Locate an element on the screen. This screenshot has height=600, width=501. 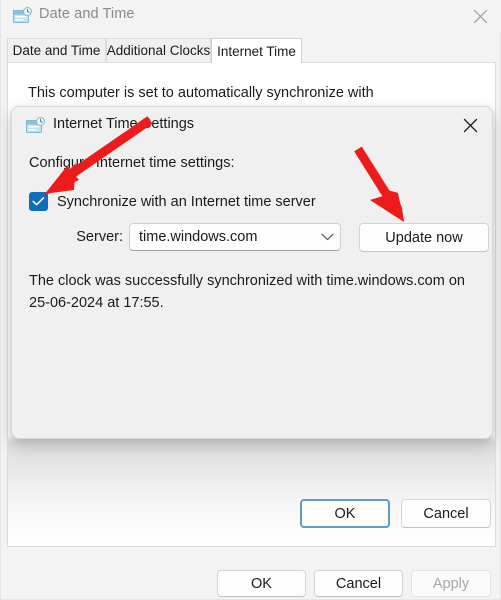
ok-label: OK is located at coordinates (261, 583).